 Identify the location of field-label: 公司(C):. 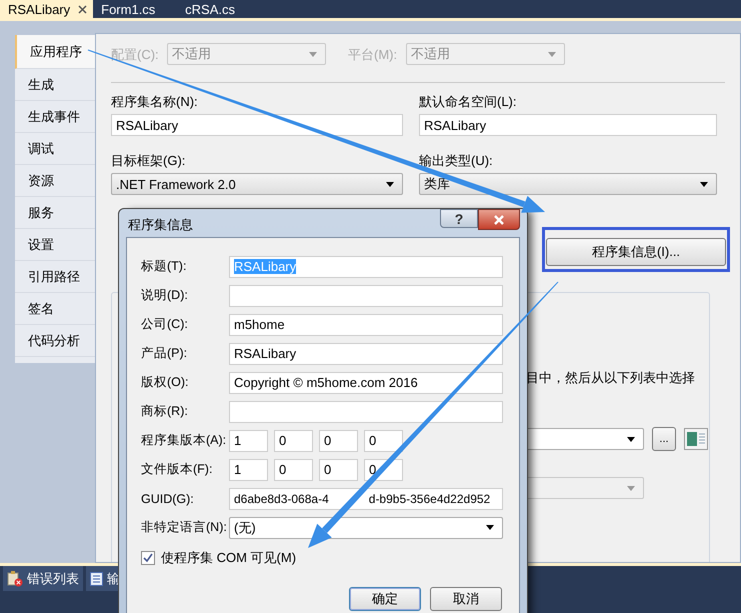
(165, 324).